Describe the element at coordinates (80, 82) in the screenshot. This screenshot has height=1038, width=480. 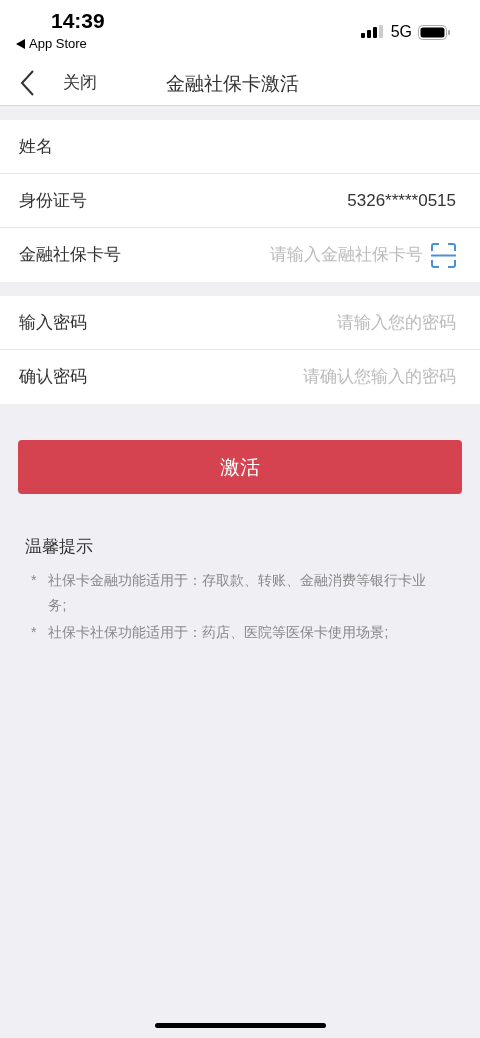
I see `close-link: 关闭` at that location.